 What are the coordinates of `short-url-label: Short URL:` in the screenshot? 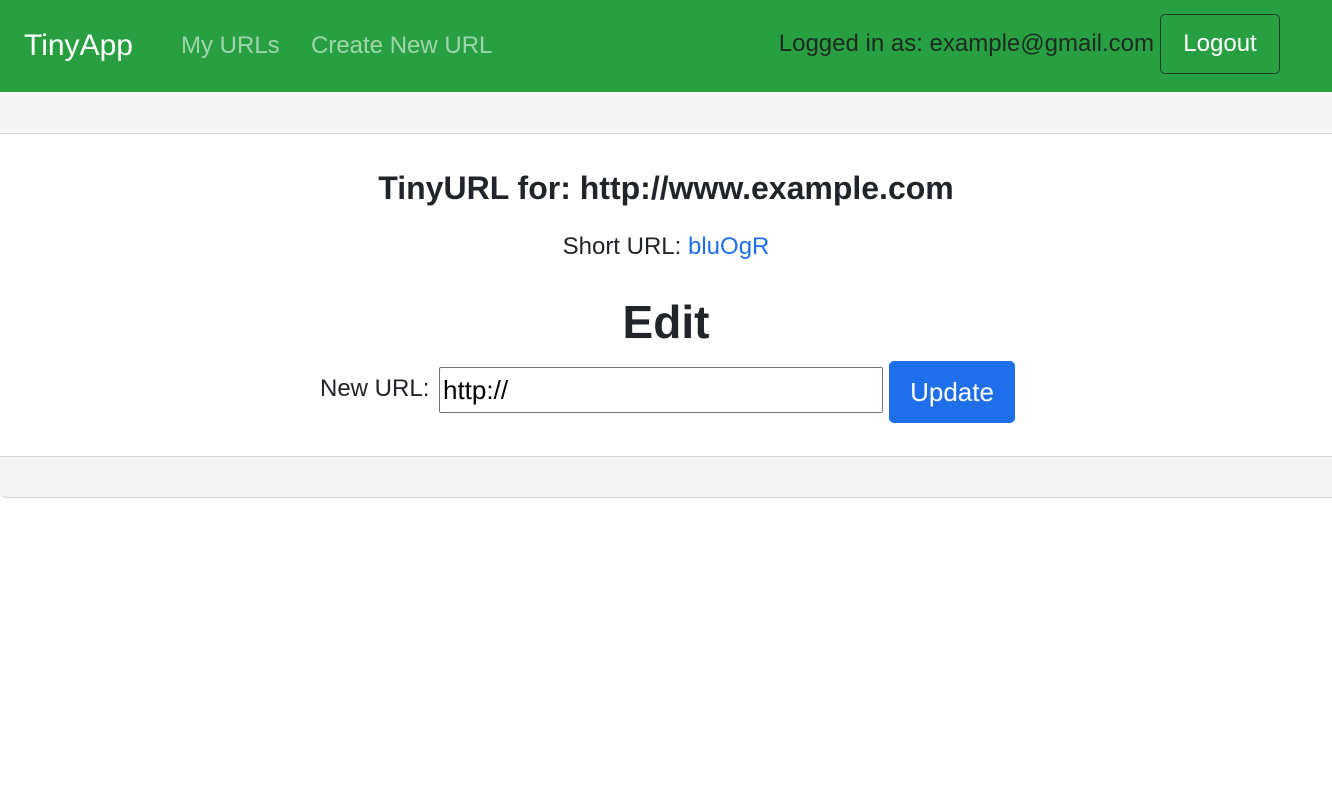 It's located at (625, 246).